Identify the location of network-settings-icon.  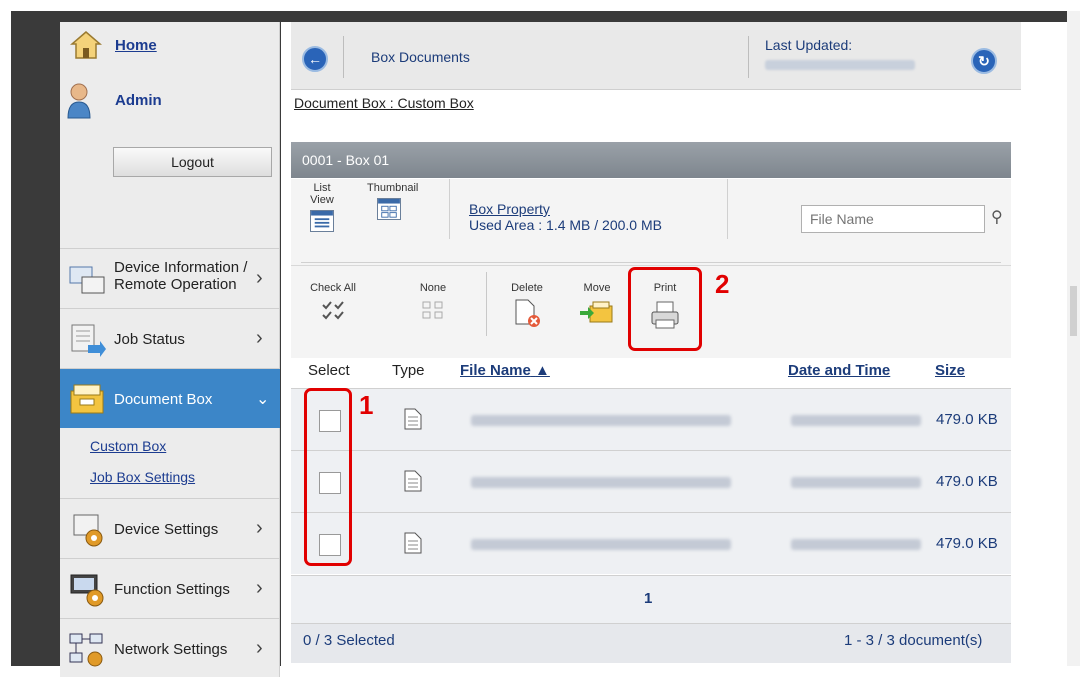
(86, 650).